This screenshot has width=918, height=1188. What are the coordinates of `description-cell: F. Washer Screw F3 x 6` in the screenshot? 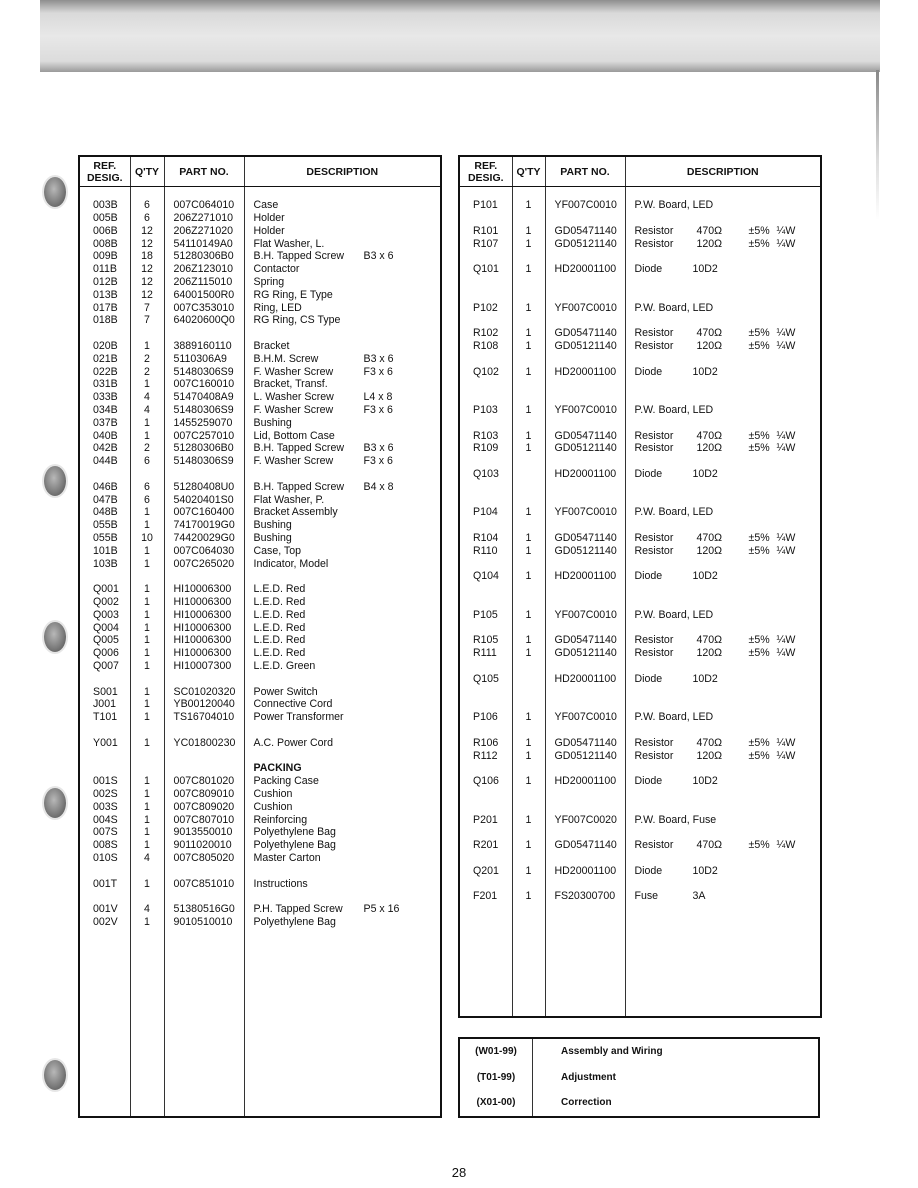 It's located at (342, 461).